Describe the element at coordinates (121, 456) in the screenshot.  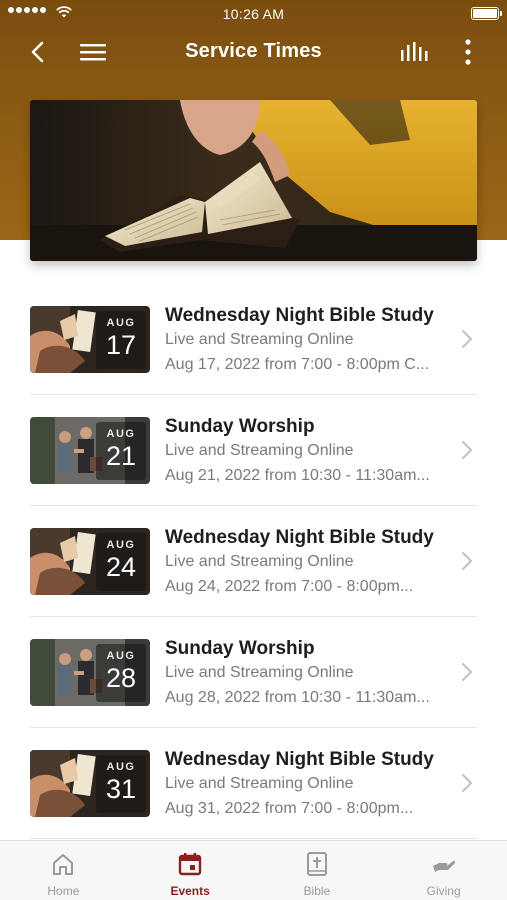
I see `event-day: 21` at that location.